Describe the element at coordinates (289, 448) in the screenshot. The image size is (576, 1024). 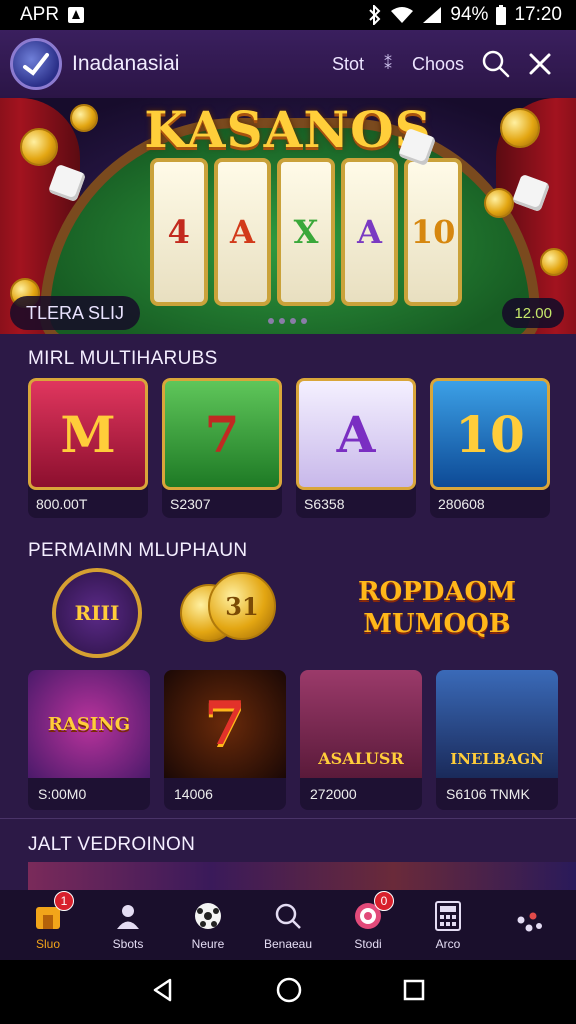
I see `game-row: M 800.00T 7 S2307 A S6358 10 280608` at that location.